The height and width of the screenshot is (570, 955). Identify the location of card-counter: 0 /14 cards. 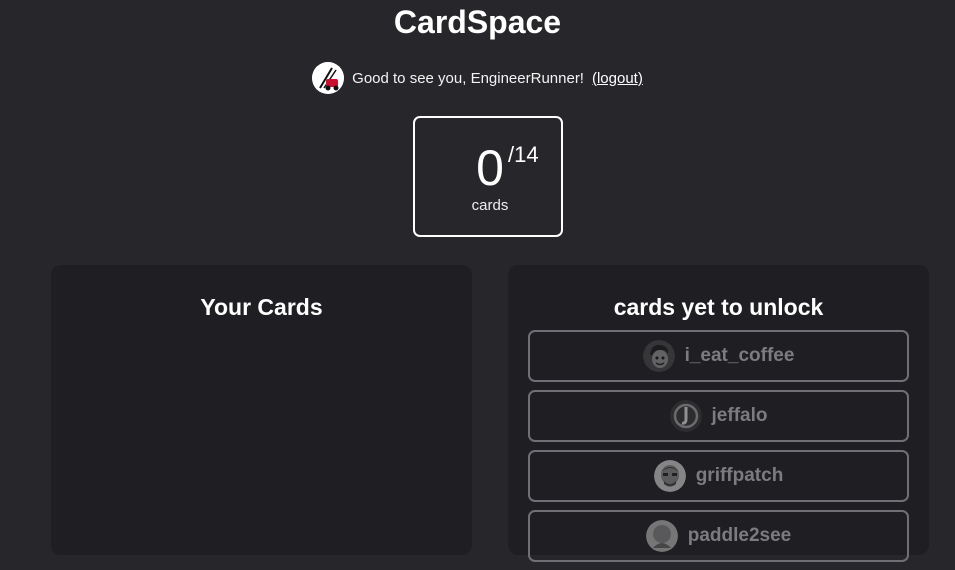
(488, 176).